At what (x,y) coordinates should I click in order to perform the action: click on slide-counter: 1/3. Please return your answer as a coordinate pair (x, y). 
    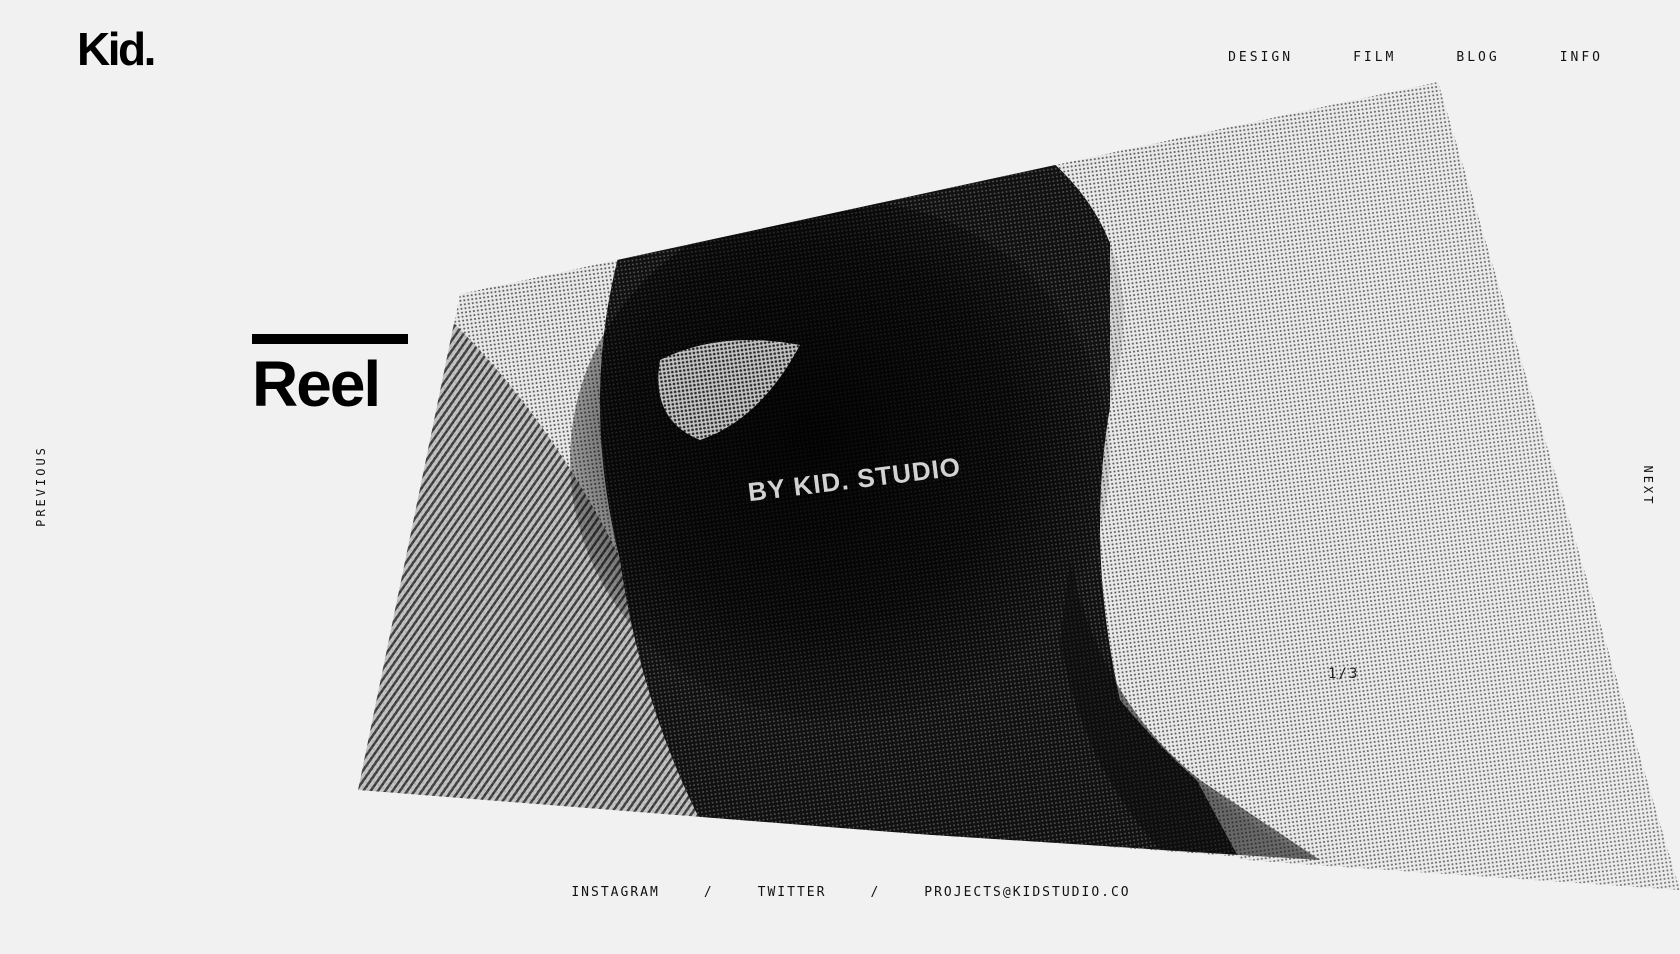
    Looking at the image, I should click on (1344, 674).